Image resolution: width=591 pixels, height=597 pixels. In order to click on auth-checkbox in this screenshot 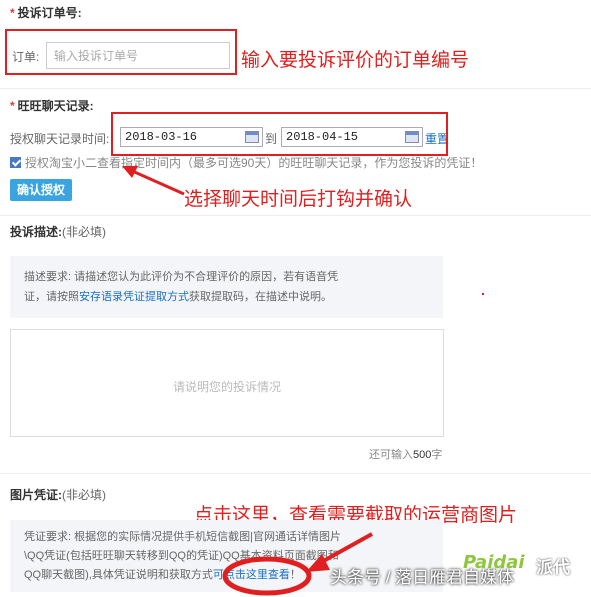, I will do `click(15, 162)`.